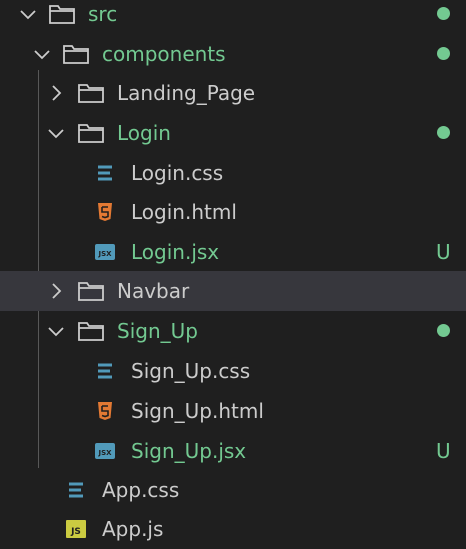  What do you see at coordinates (133, 529) in the screenshot?
I see `tree-item-label: App.js` at bounding box center [133, 529].